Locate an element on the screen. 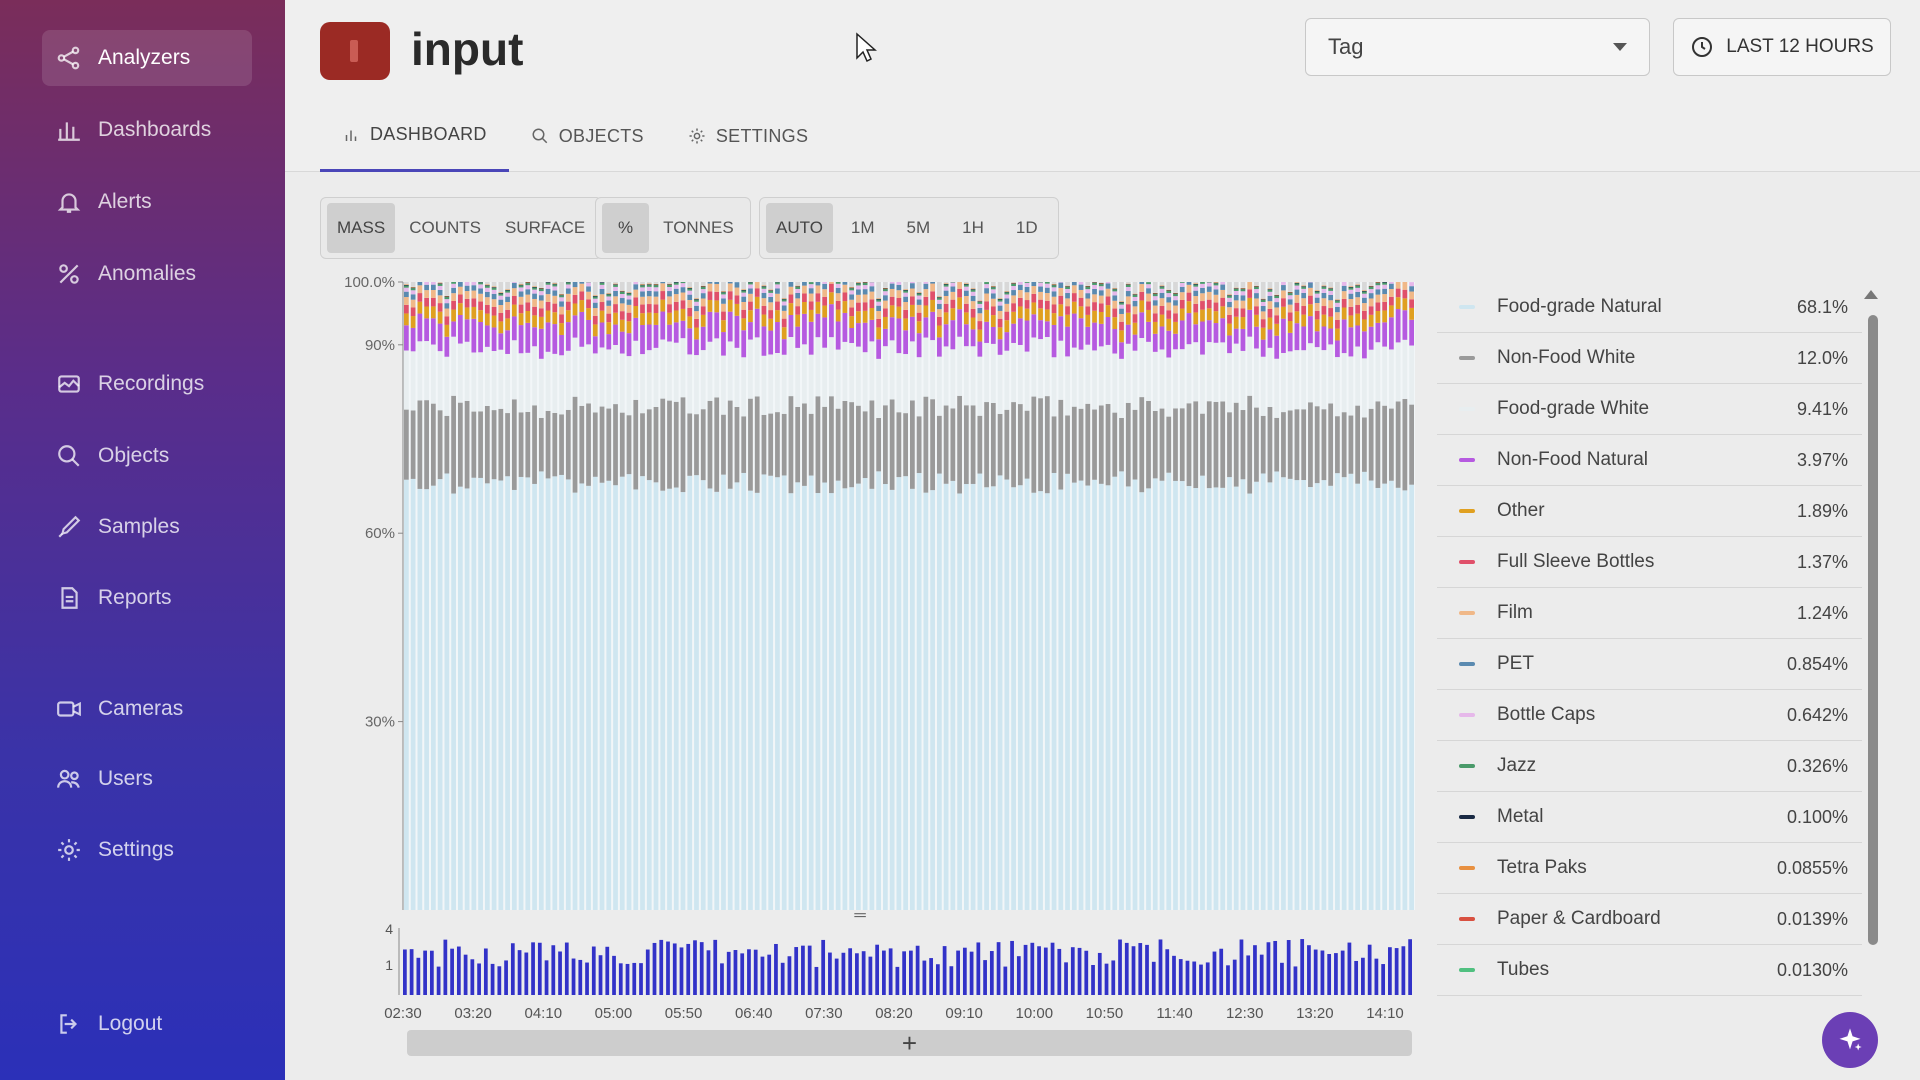 Image resolution: width=1920 pixels, height=1080 pixels. scroll-up-icon is located at coordinates (1871, 294).